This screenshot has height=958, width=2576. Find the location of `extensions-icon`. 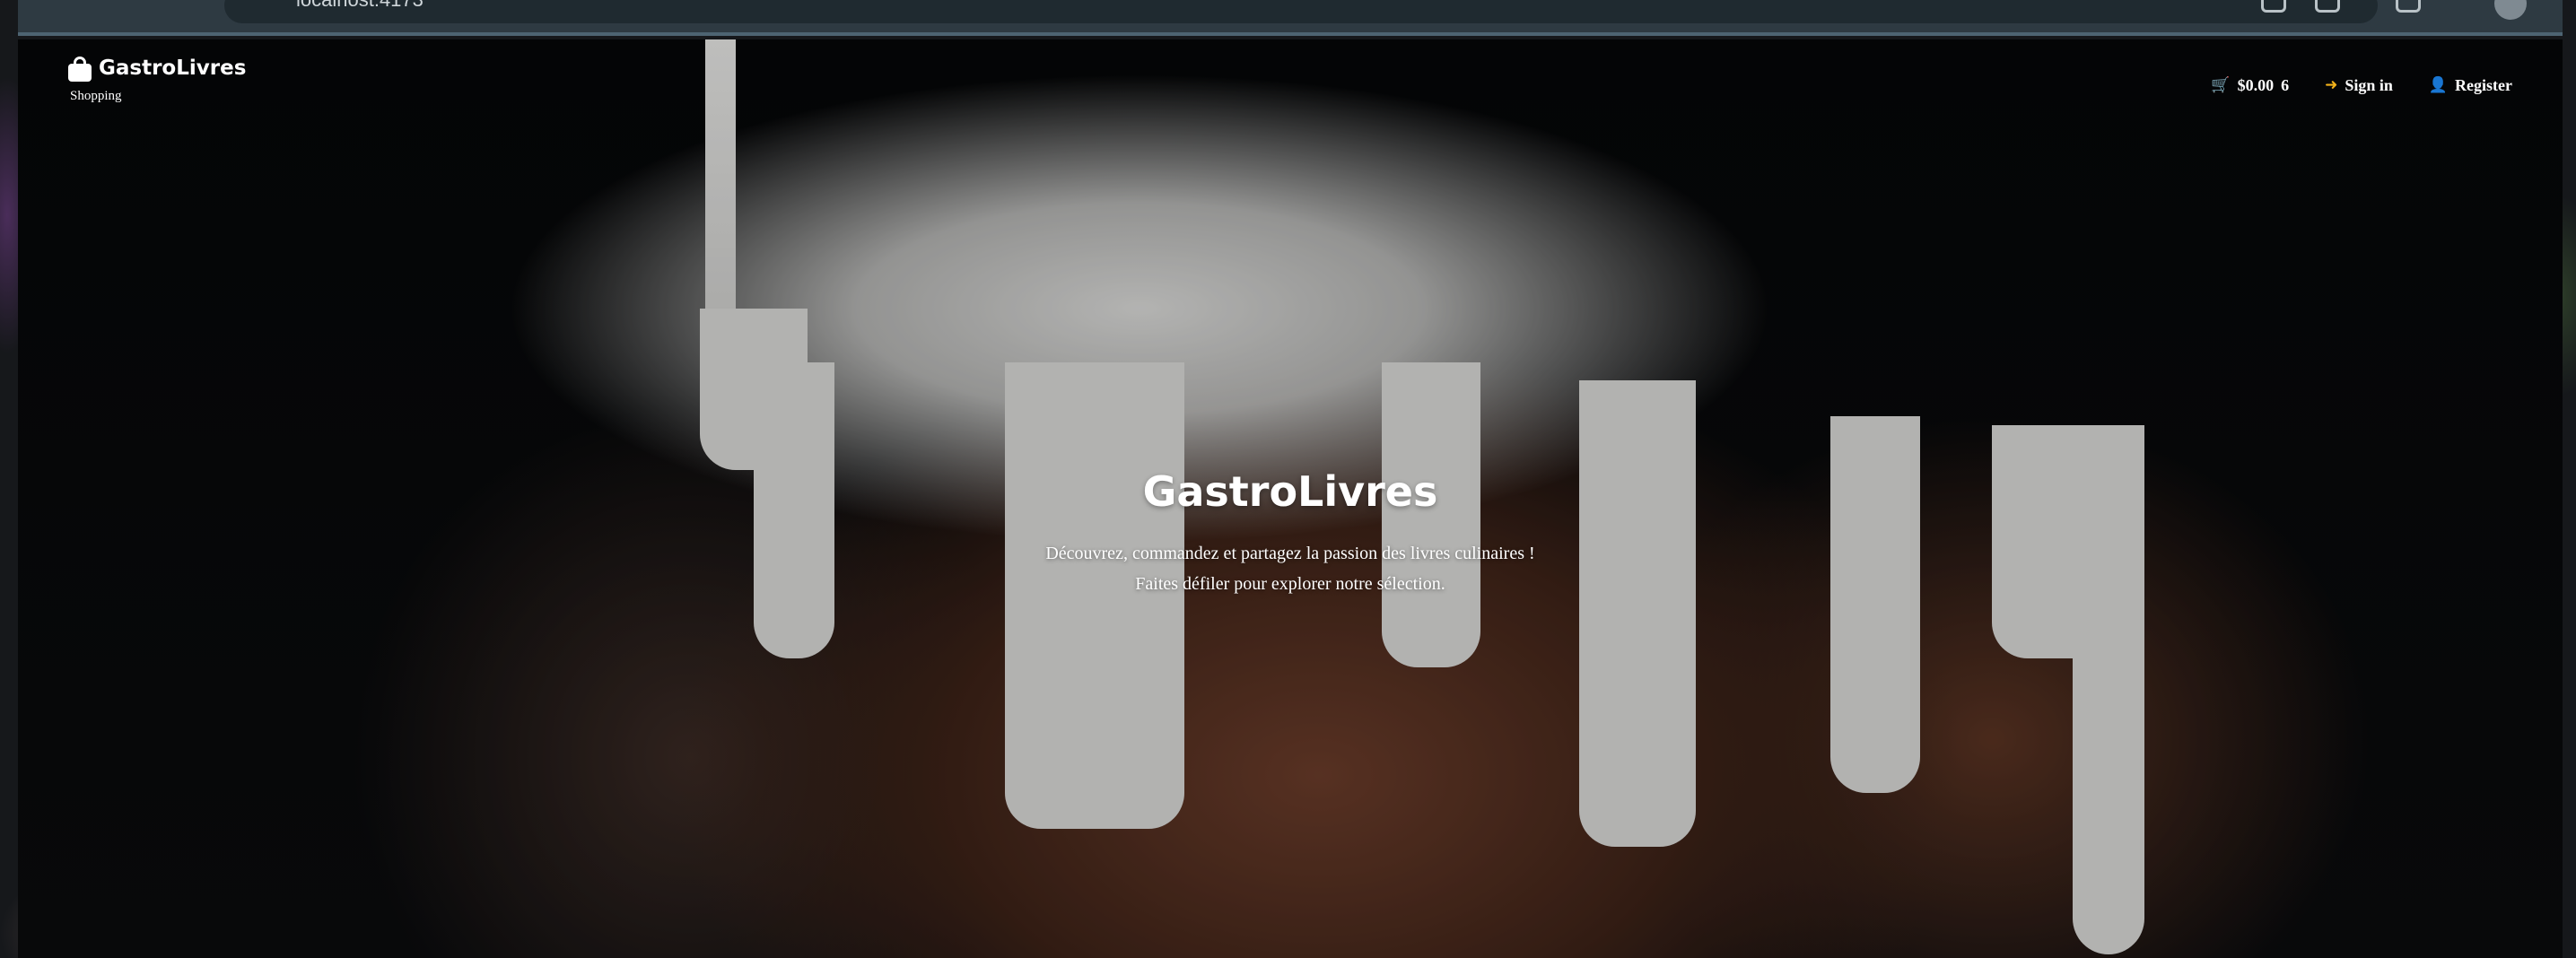

extensions-icon is located at coordinates (2409, 6).